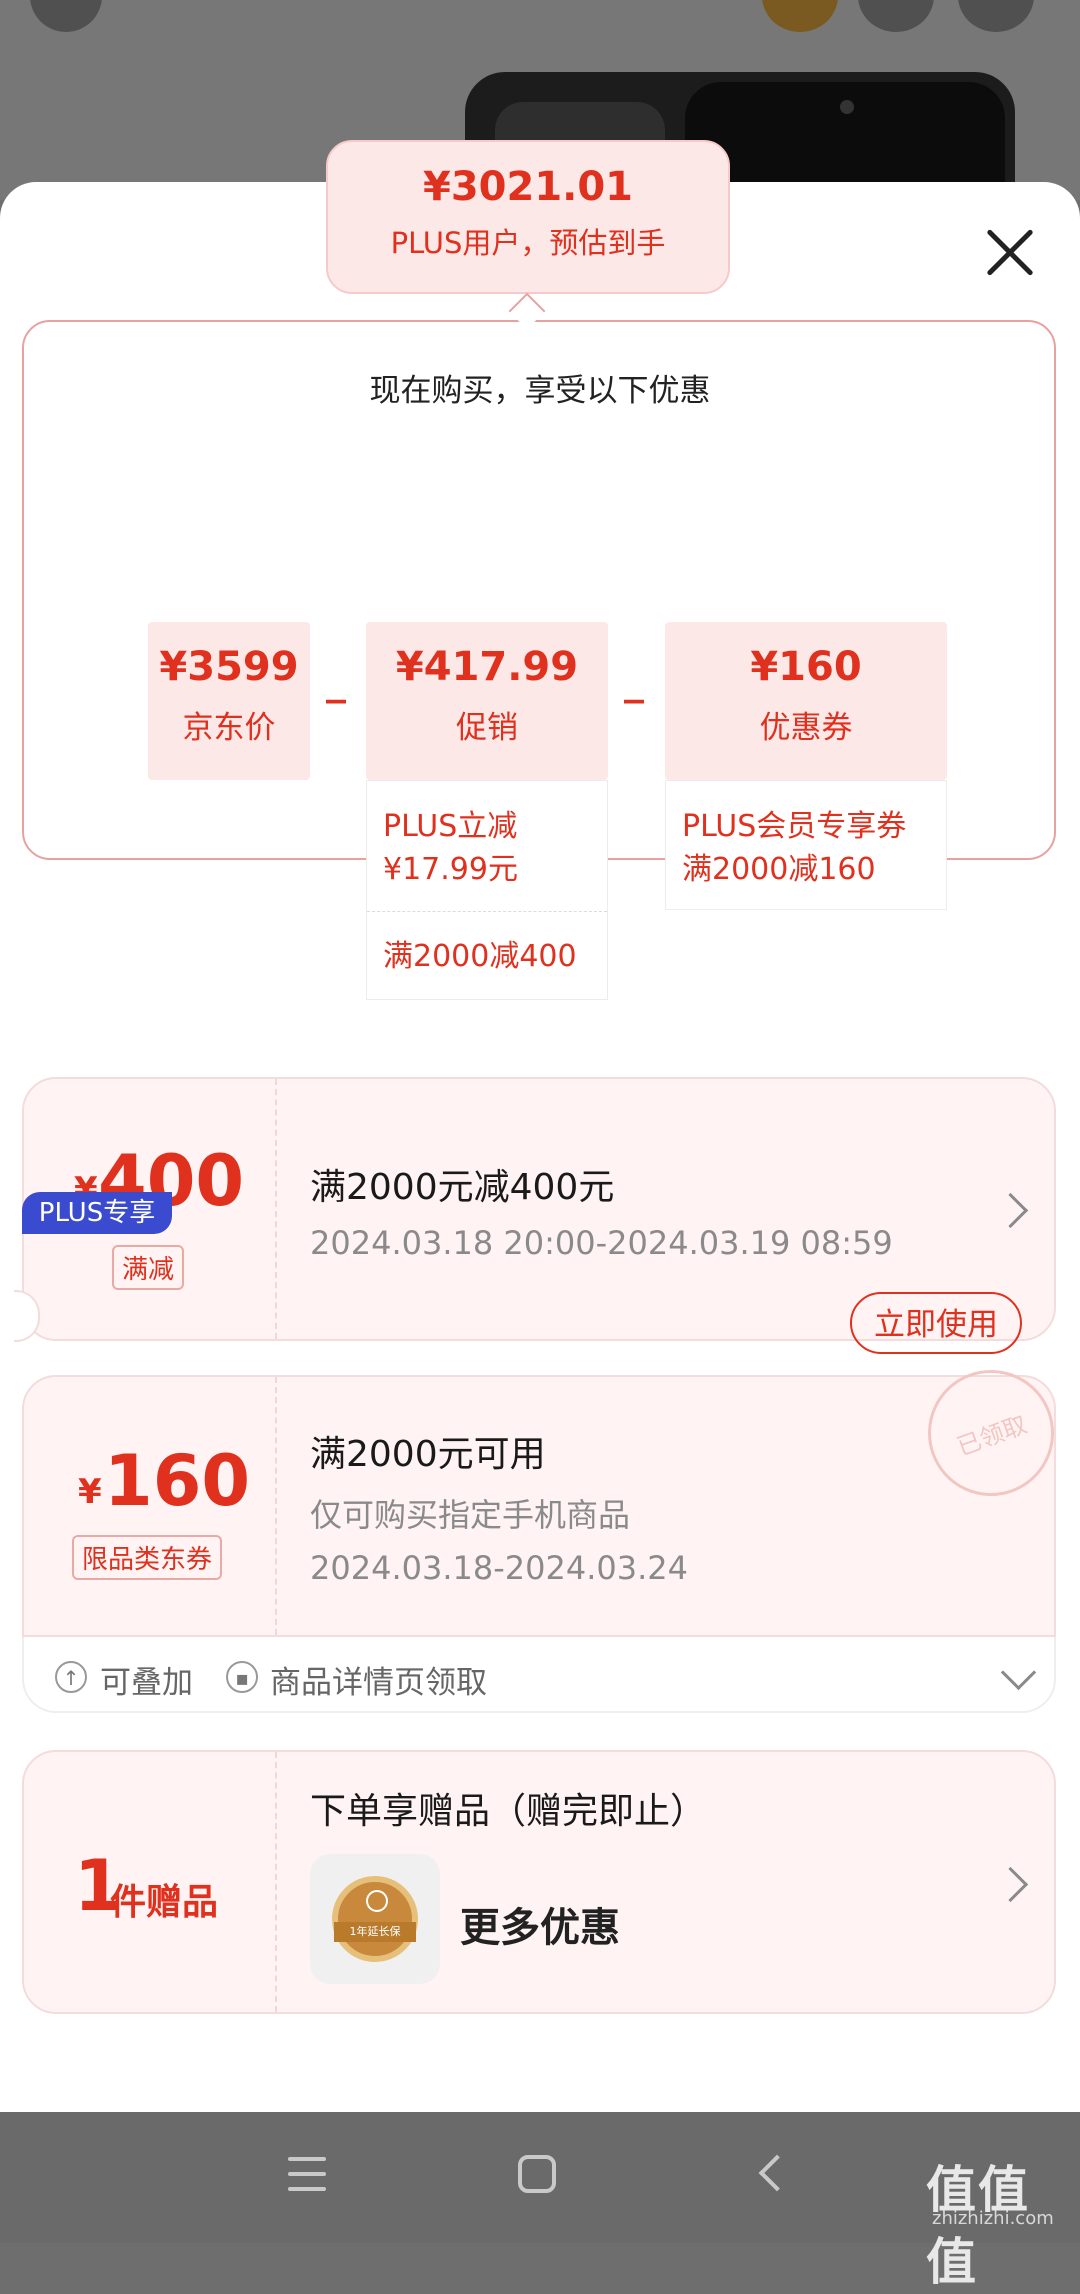 The height and width of the screenshot is (2294, 1080). What do you see at coordinates (229, 728) in the screenshot?
I see `jd-price-label: 京东价` at bounding box center [229, 728].